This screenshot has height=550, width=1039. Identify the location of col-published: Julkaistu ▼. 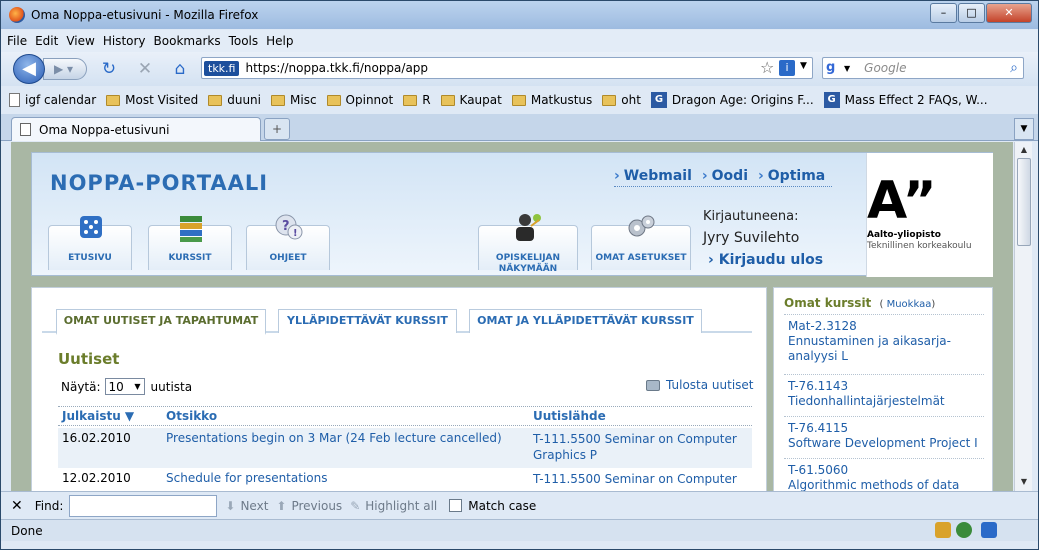
(98, 416).